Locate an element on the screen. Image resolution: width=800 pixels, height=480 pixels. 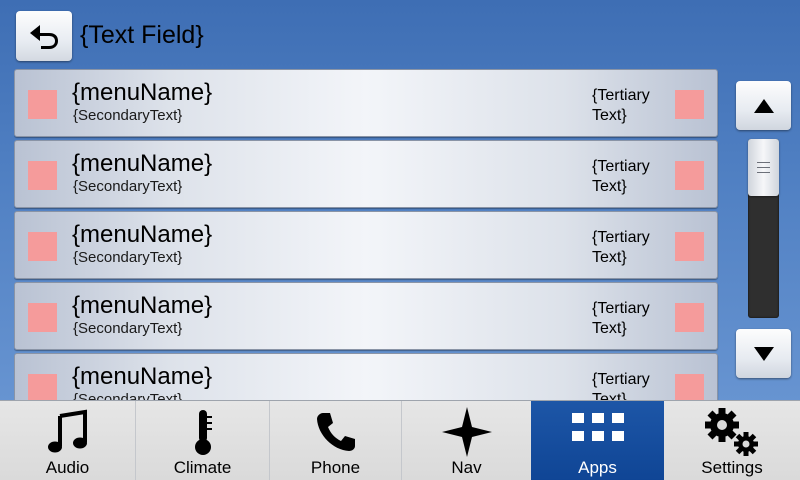
apps-grid-icon is located at coordinates (597, 432).